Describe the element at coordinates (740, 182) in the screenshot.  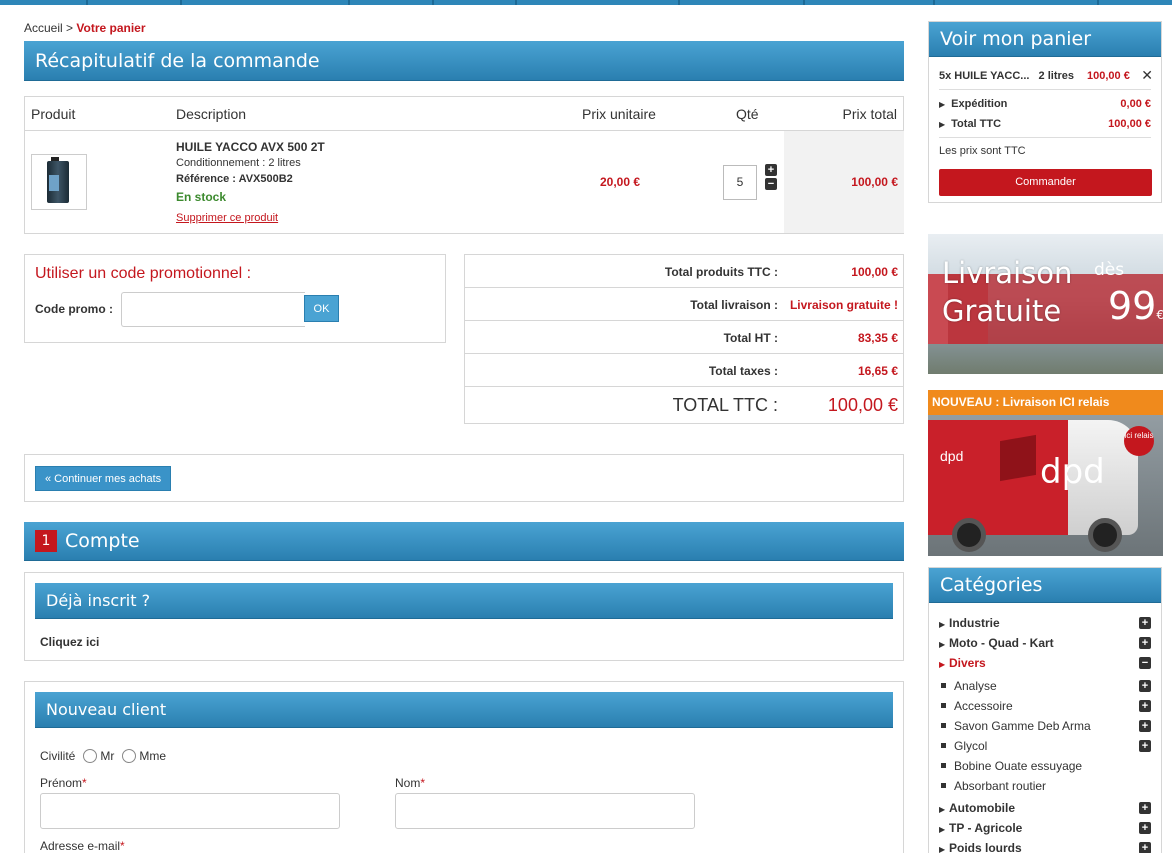
I see `quantity-input: 5` at that location.